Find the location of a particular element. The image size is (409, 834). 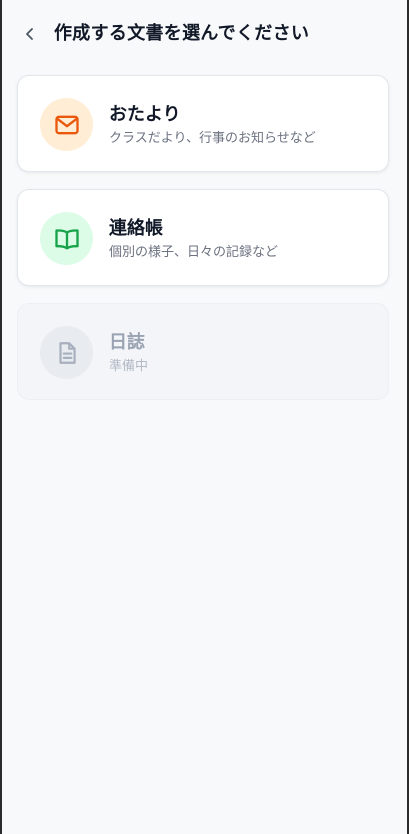

document-option-description: クラスだより、行事のお知らせなど is located at coordinates (212, 138).